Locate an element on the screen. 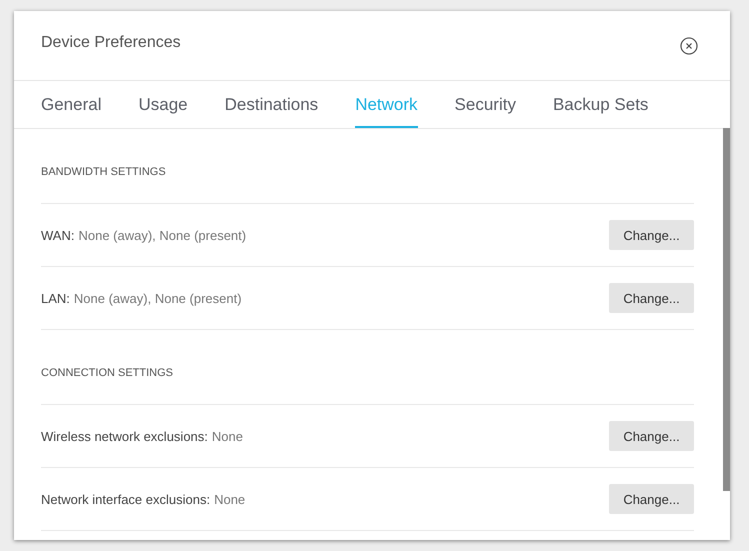 The height and width of the screenshot is (551, 749). dialog-title: Device Preferences is located at coordinates (111, 43).